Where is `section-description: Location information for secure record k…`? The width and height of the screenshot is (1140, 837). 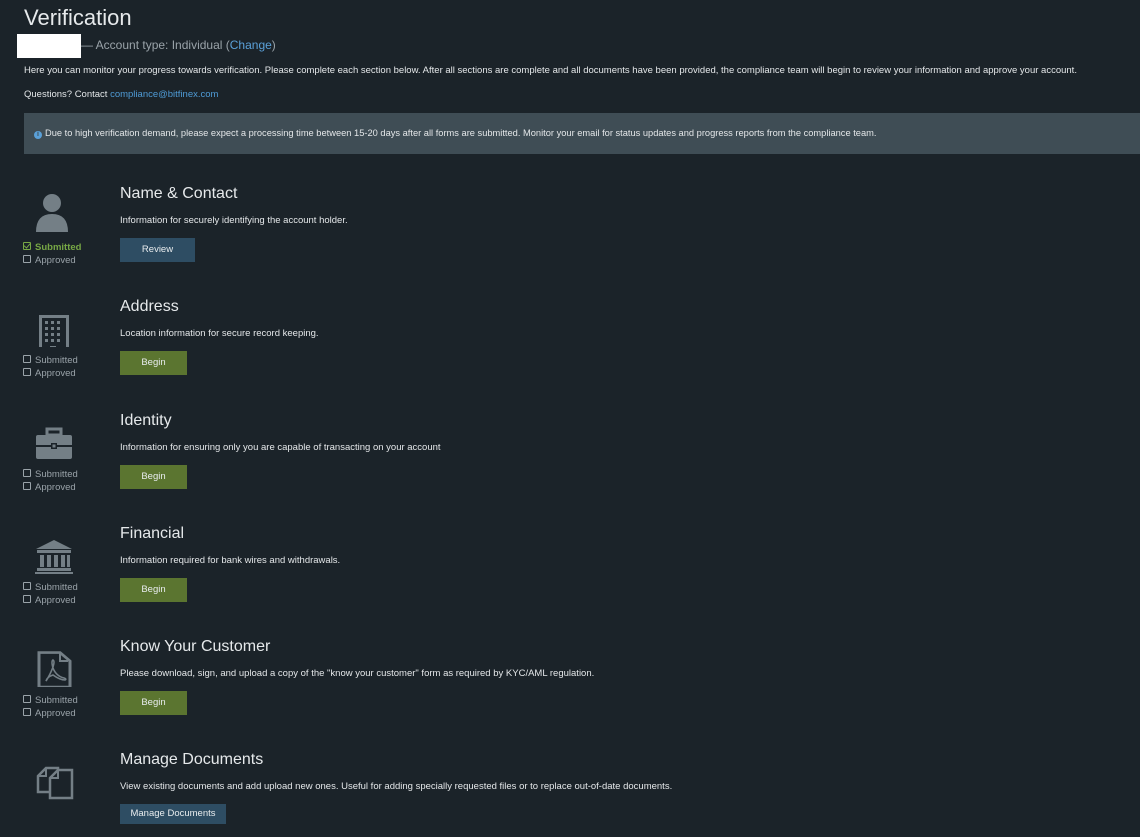
section-description: Location information for secure record k… is located at coordinates (219, 333).